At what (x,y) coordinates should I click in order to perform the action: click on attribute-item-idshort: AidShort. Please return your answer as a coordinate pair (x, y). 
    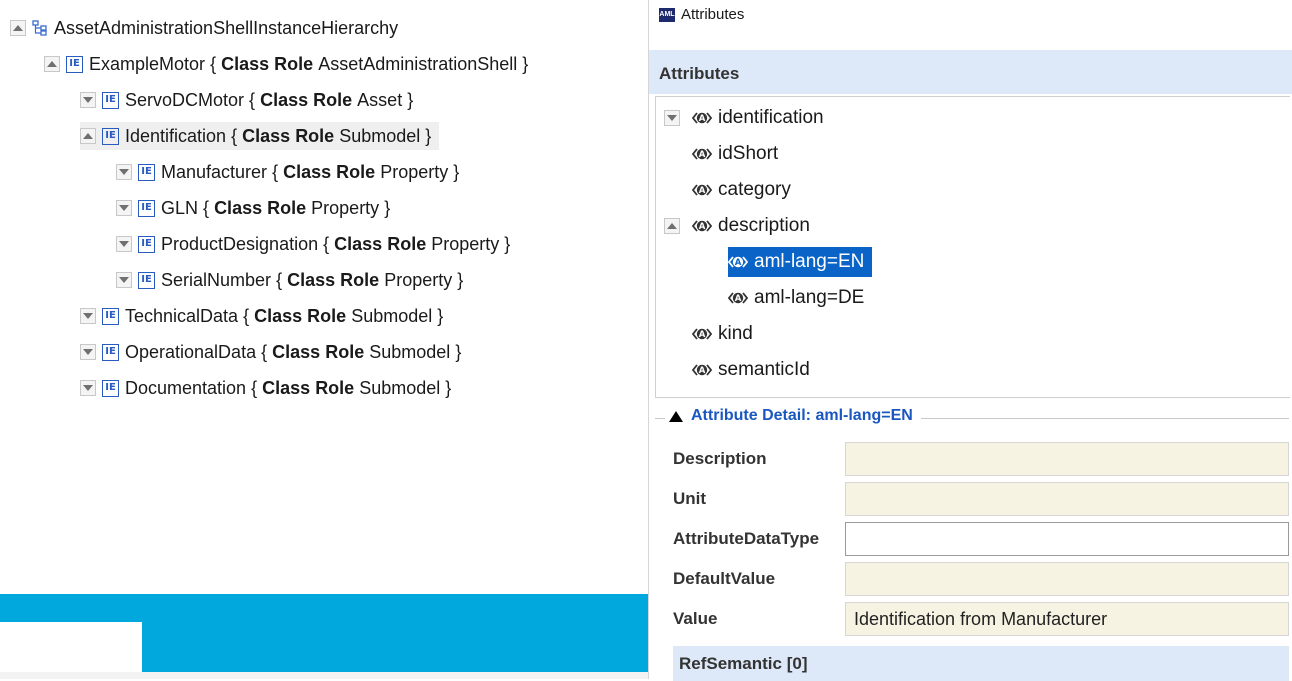
    Looking at the image, I should click on (735, 154).